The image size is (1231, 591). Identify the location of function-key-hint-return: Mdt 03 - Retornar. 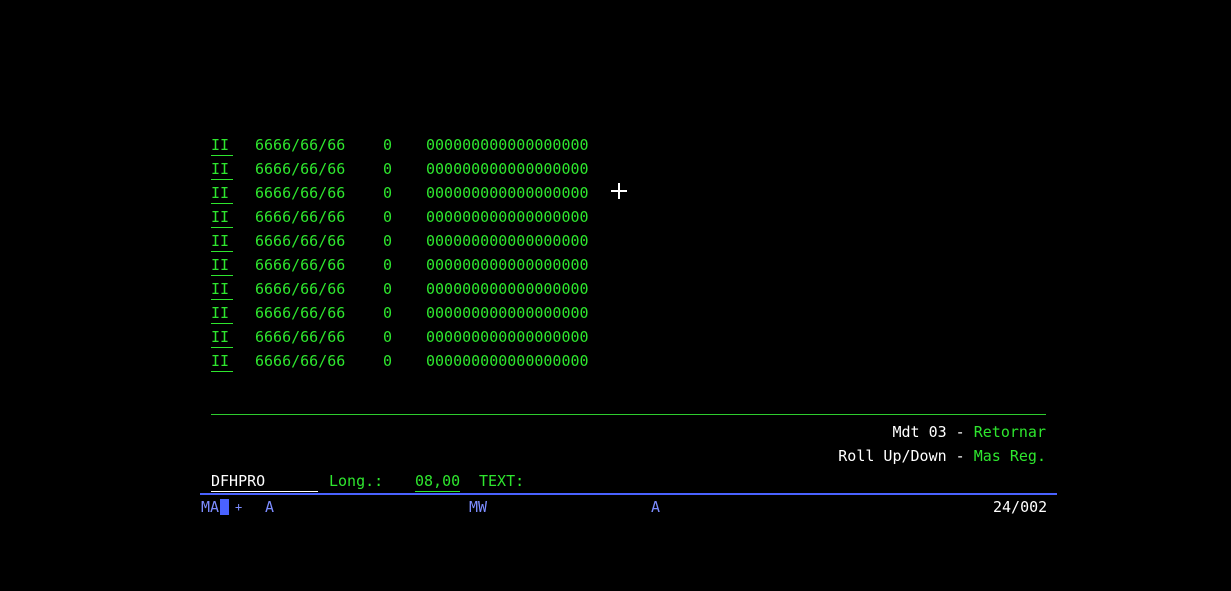
(969, 432).